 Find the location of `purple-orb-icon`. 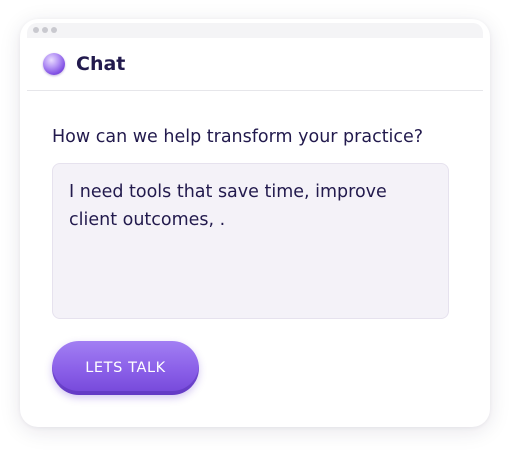

purple-orb-icon is located at coordinates (54, 64).